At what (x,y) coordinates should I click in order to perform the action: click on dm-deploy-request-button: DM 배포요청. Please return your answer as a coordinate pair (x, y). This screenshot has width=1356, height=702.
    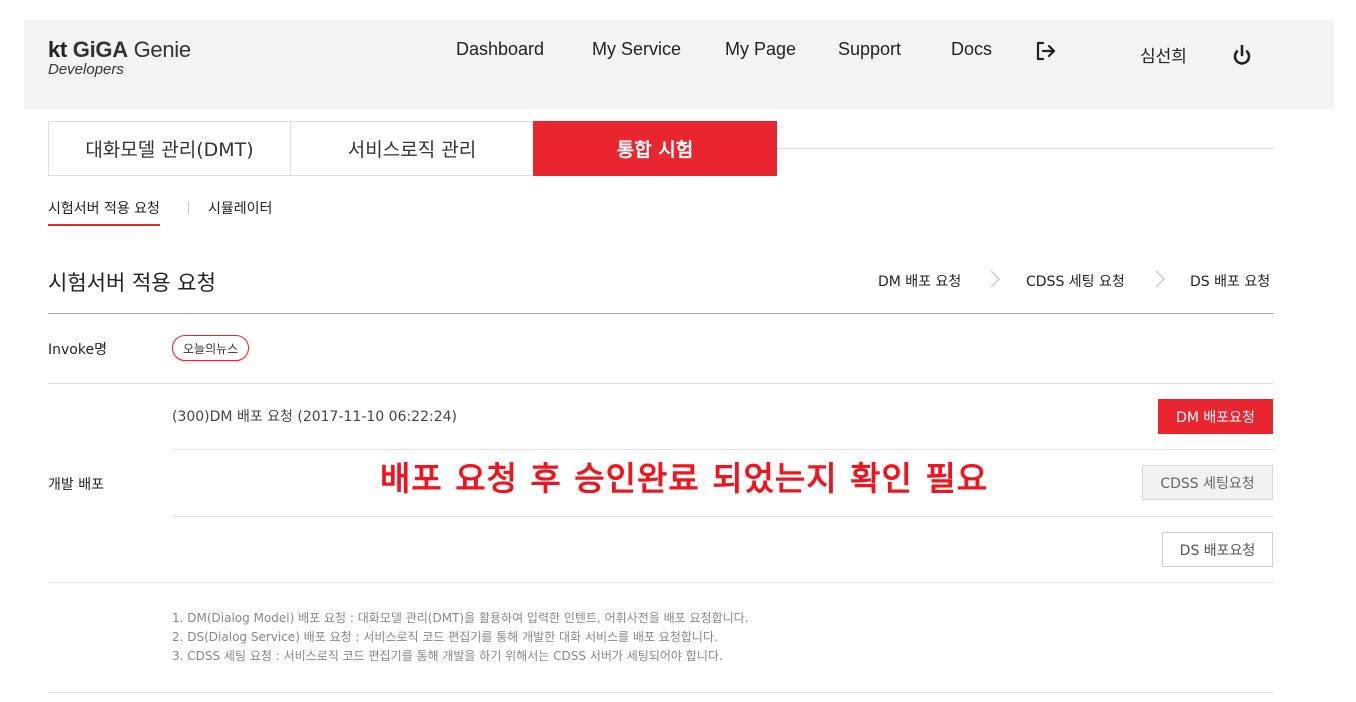
    Looking at the image, I should click on (1215, 416).